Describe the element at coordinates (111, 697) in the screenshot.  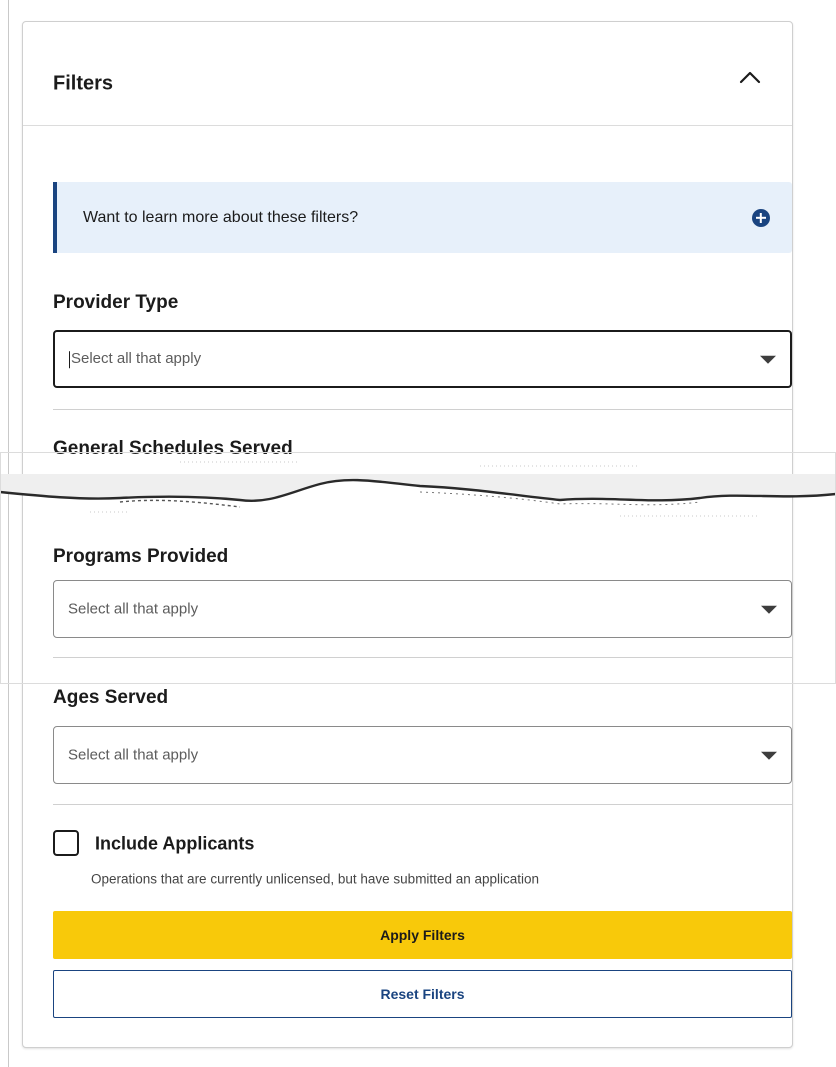
I see `ages-served-label: Ages Served` at that location.